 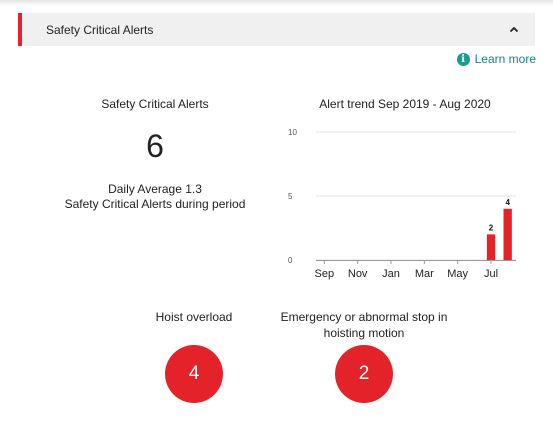 I want to click on info-icon: i, so click(x=463, y=59).